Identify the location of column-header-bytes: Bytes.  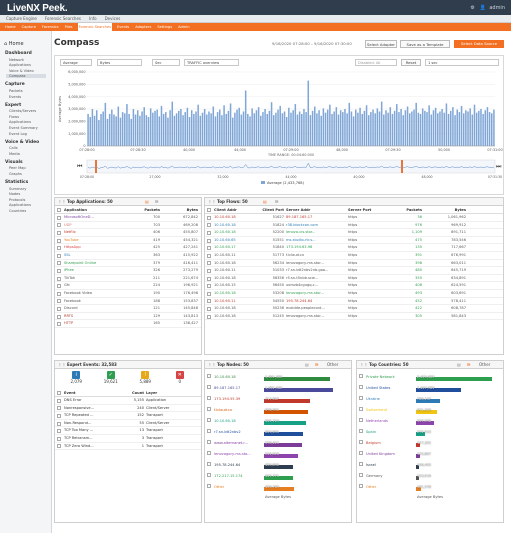
(446, 209).